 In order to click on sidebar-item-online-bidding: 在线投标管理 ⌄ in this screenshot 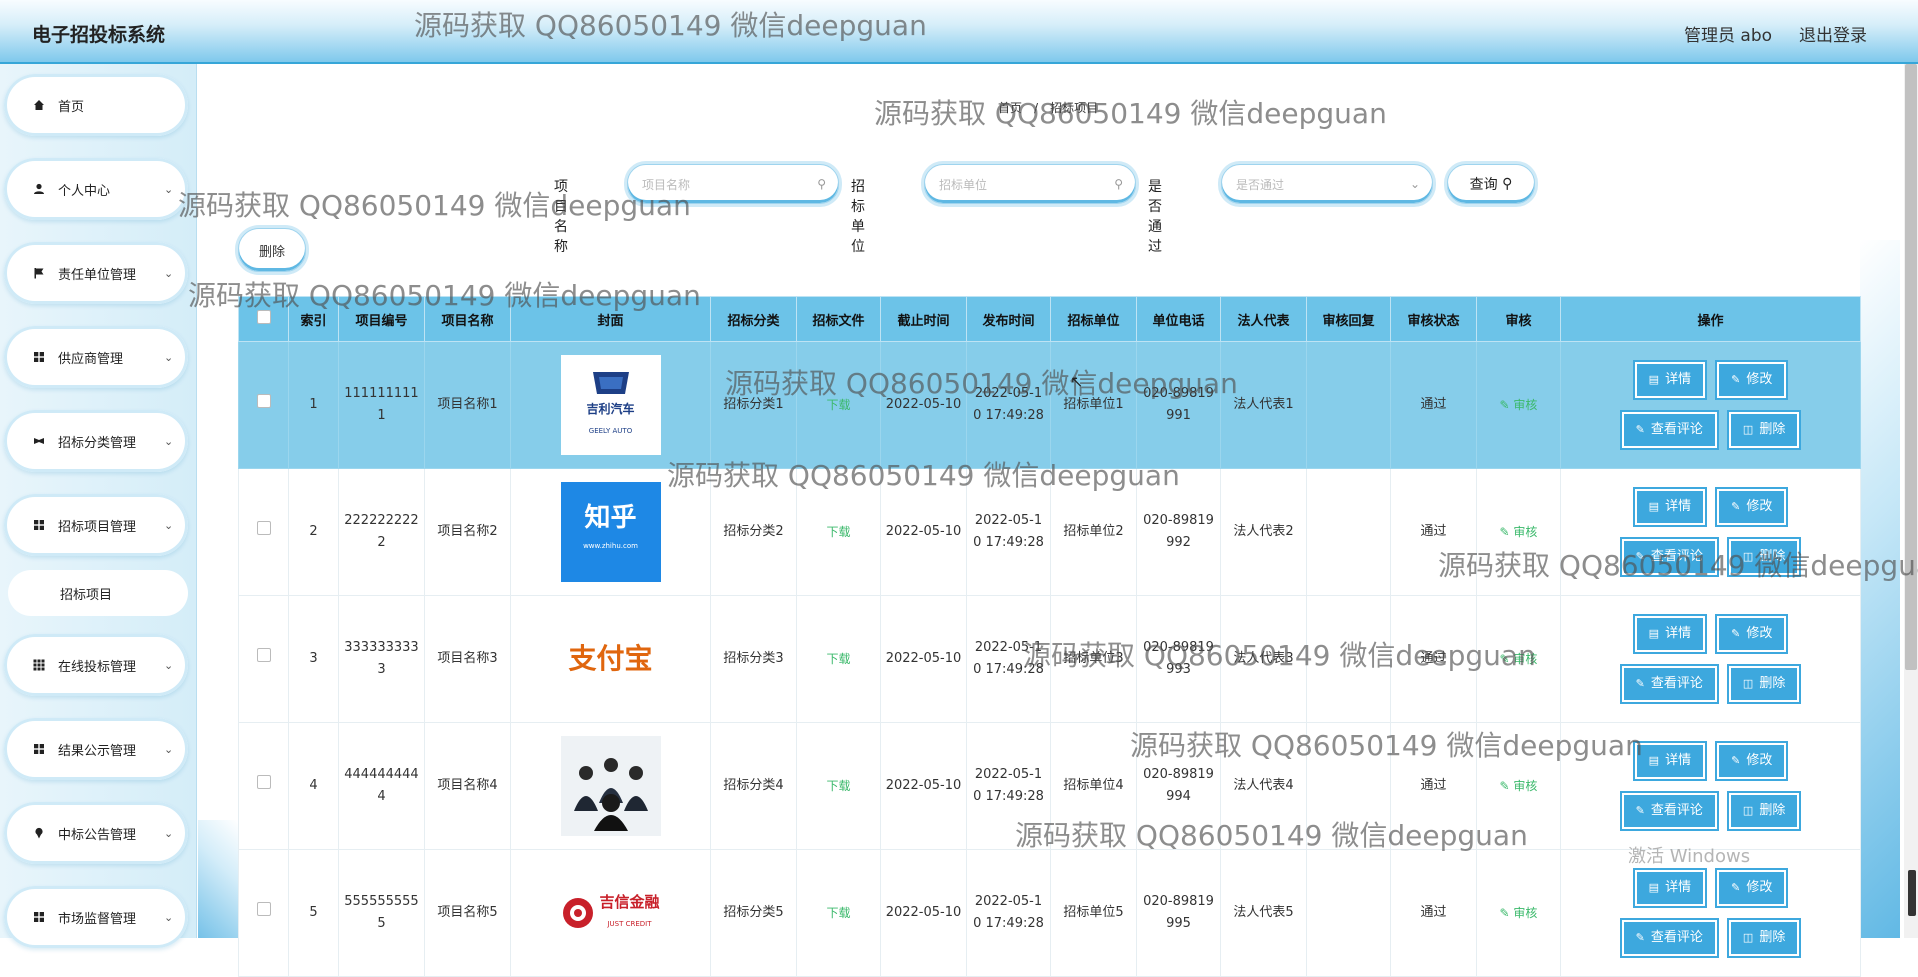, I will do `click(96, 665)`.